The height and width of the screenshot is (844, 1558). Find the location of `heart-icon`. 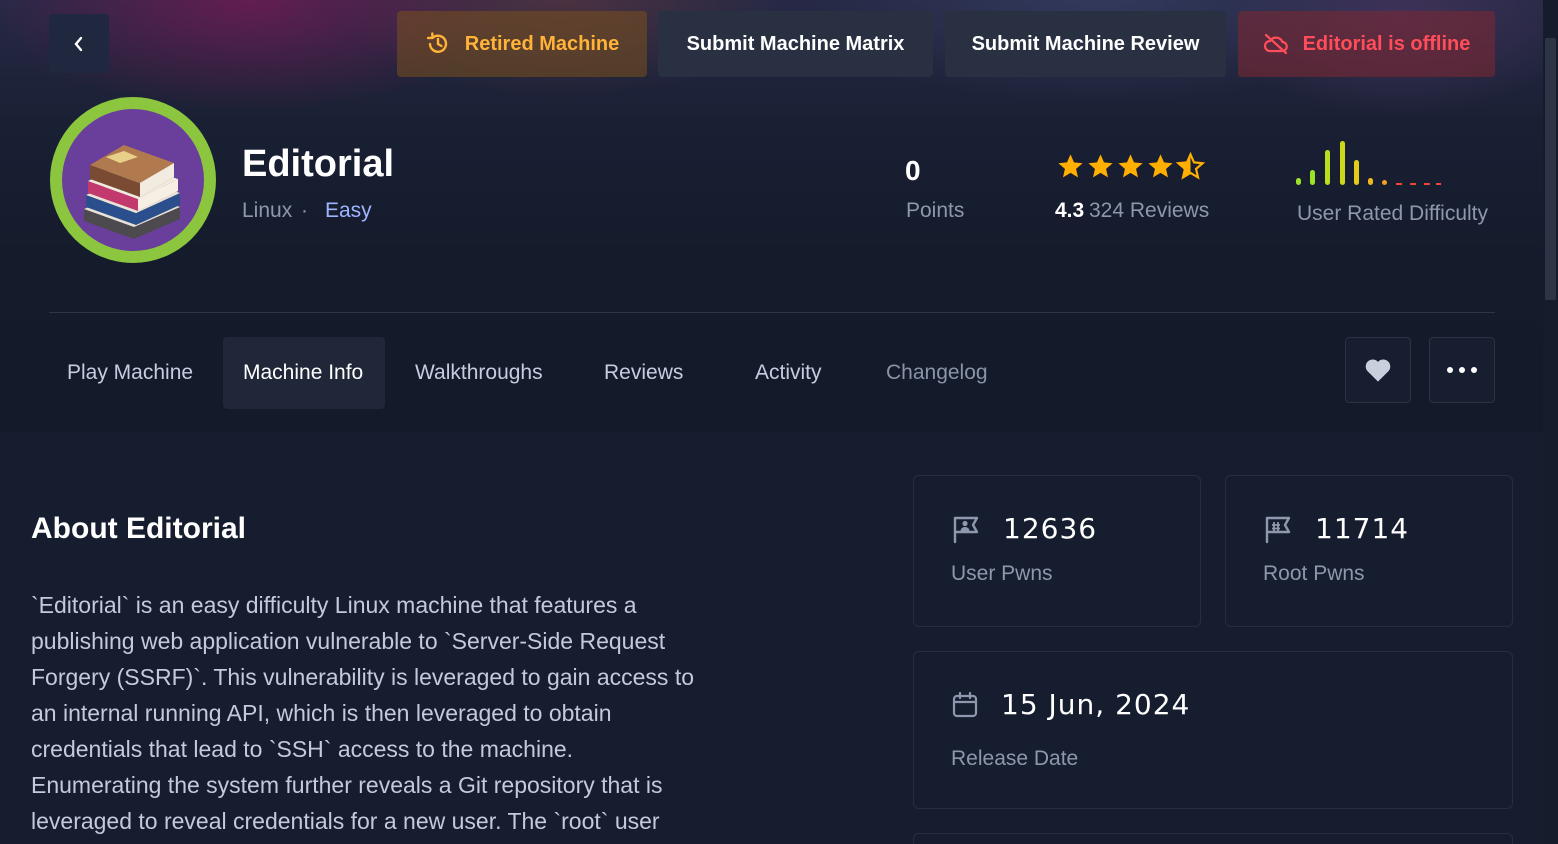

heart-icon is located at coordinates (1378, 370).